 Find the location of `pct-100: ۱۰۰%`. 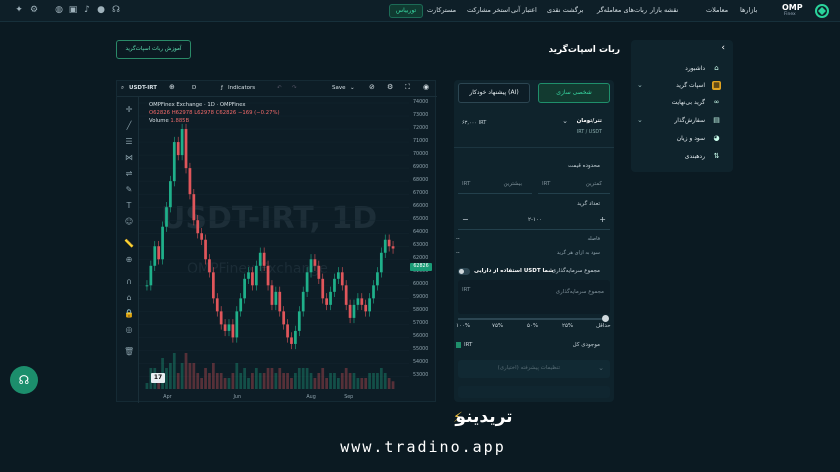

pct-100: ۱۰۰% is located at coordinates (463, 326).